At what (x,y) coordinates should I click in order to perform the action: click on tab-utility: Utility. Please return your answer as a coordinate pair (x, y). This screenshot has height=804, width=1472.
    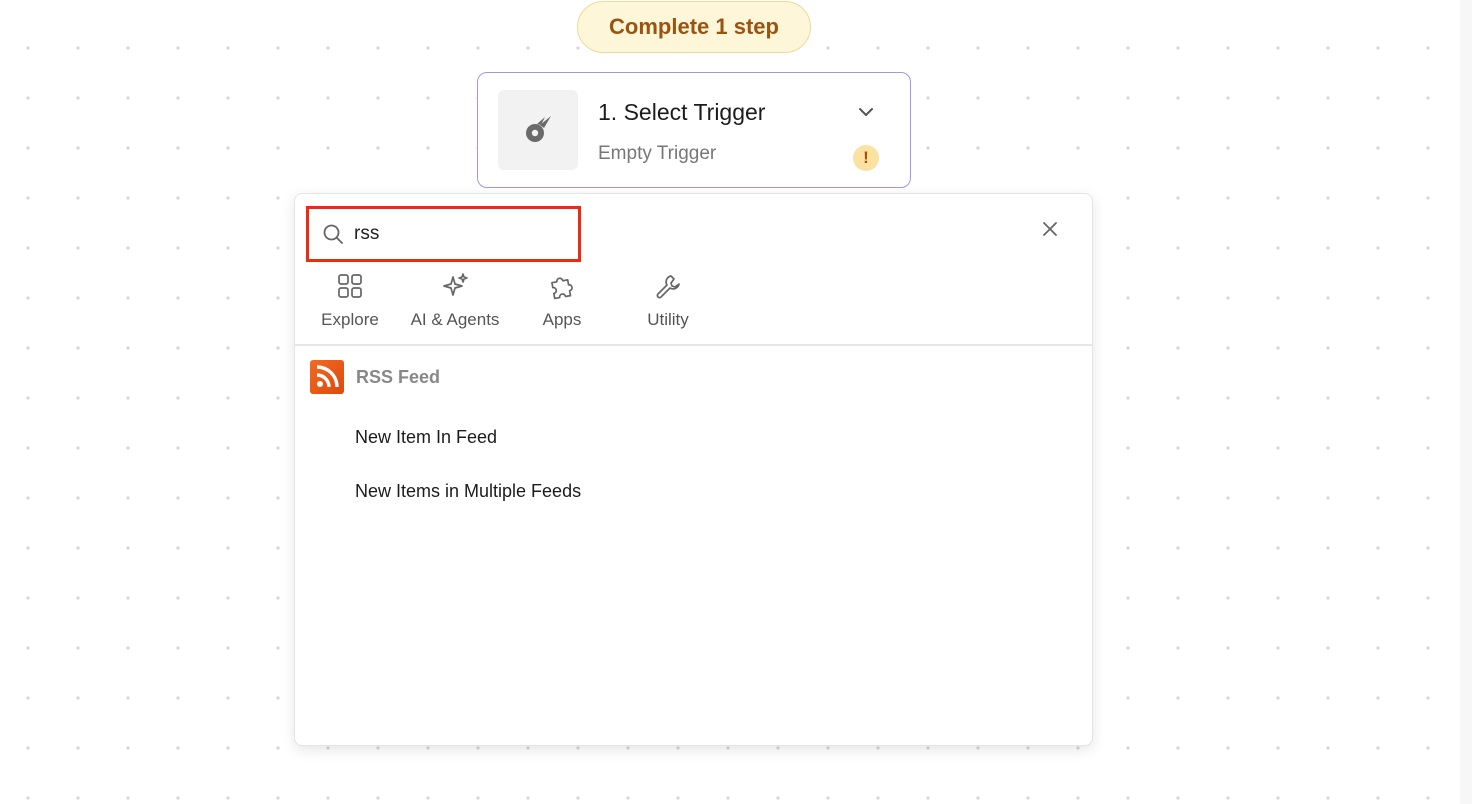
    Looking at the image, I should click on (668, 304).